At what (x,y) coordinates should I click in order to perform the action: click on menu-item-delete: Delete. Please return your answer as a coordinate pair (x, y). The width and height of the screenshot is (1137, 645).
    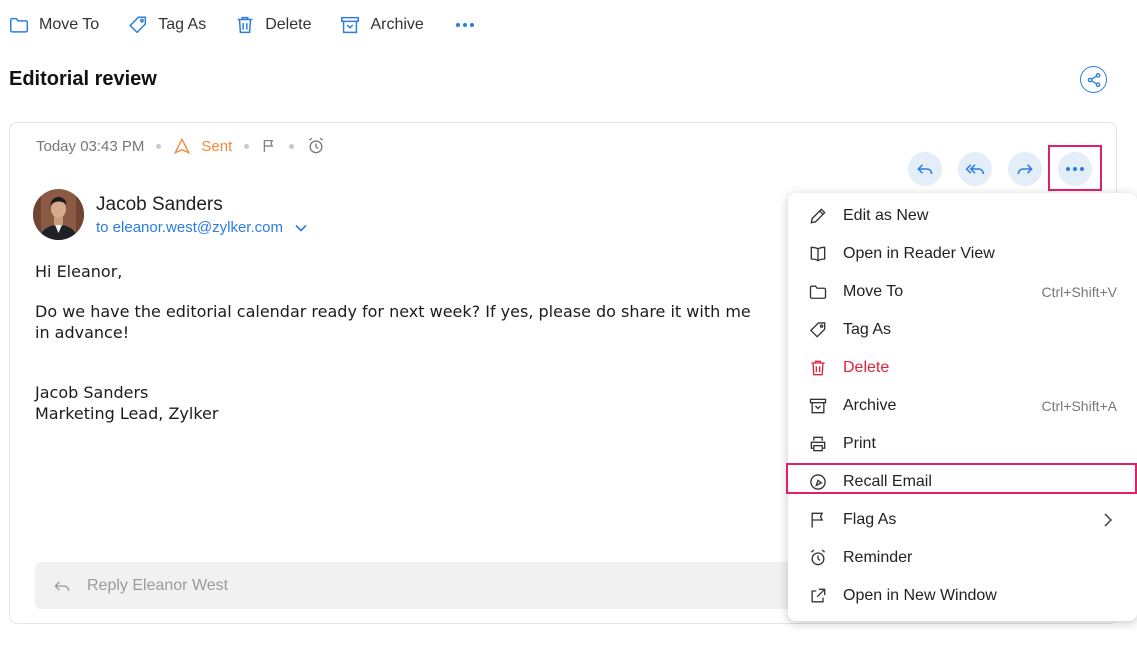
    Looking at the image, I should click on (962, 368).